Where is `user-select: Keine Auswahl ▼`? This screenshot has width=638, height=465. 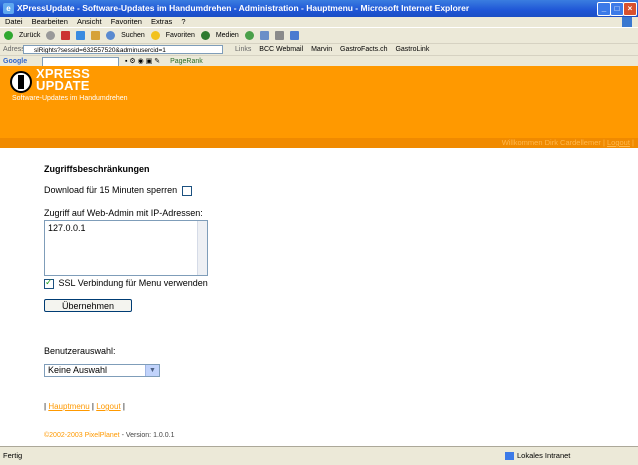
user-select: Keine Auswahl ▼ is located at coordinates (102, 370).